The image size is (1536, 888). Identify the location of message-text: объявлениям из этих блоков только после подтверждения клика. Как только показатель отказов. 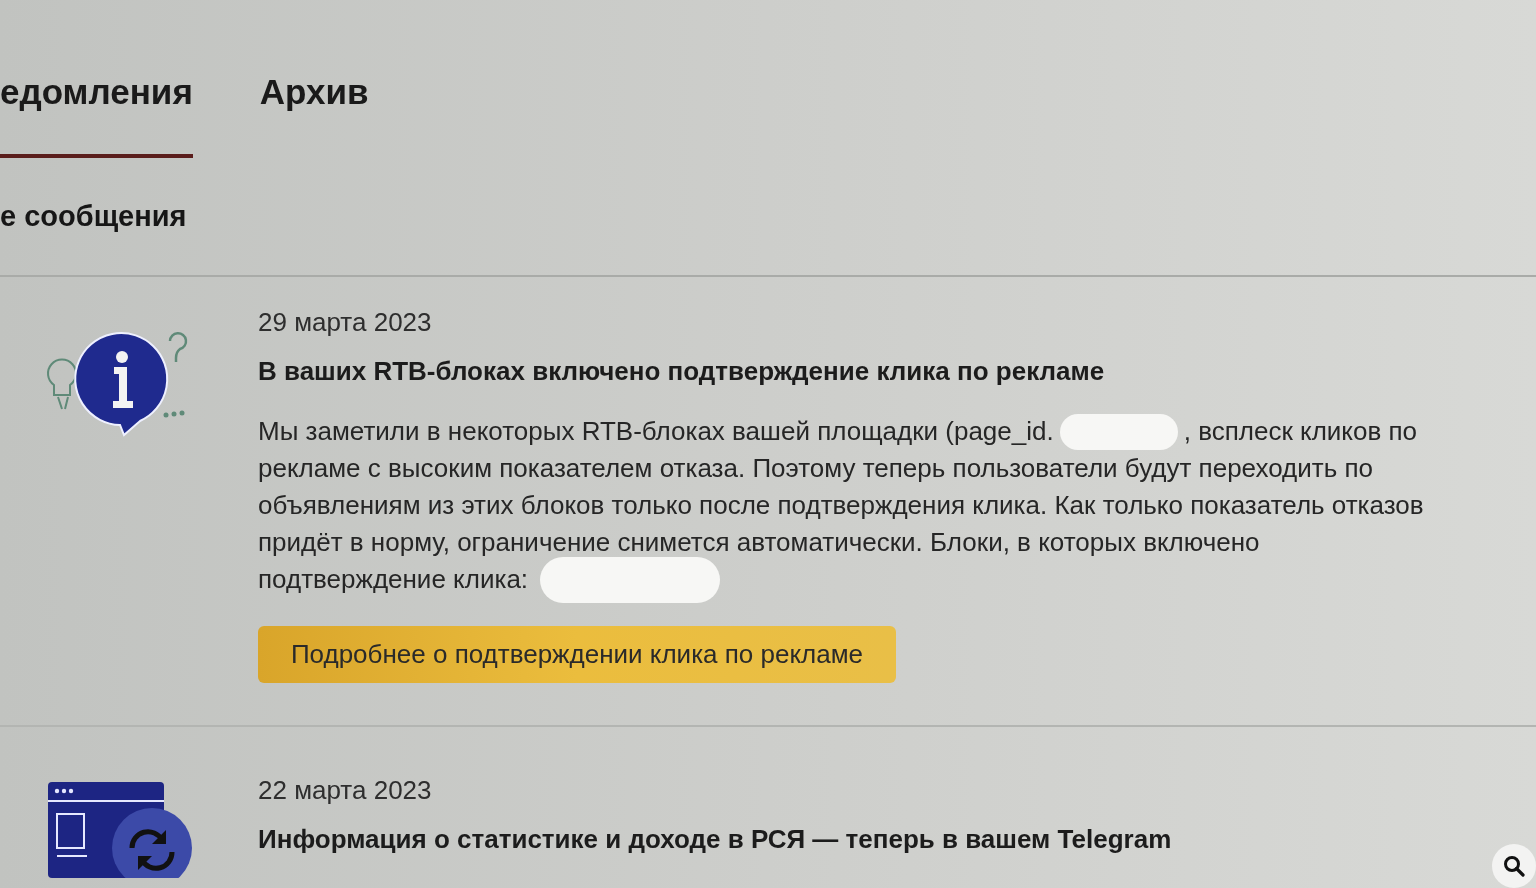
(841, 505).